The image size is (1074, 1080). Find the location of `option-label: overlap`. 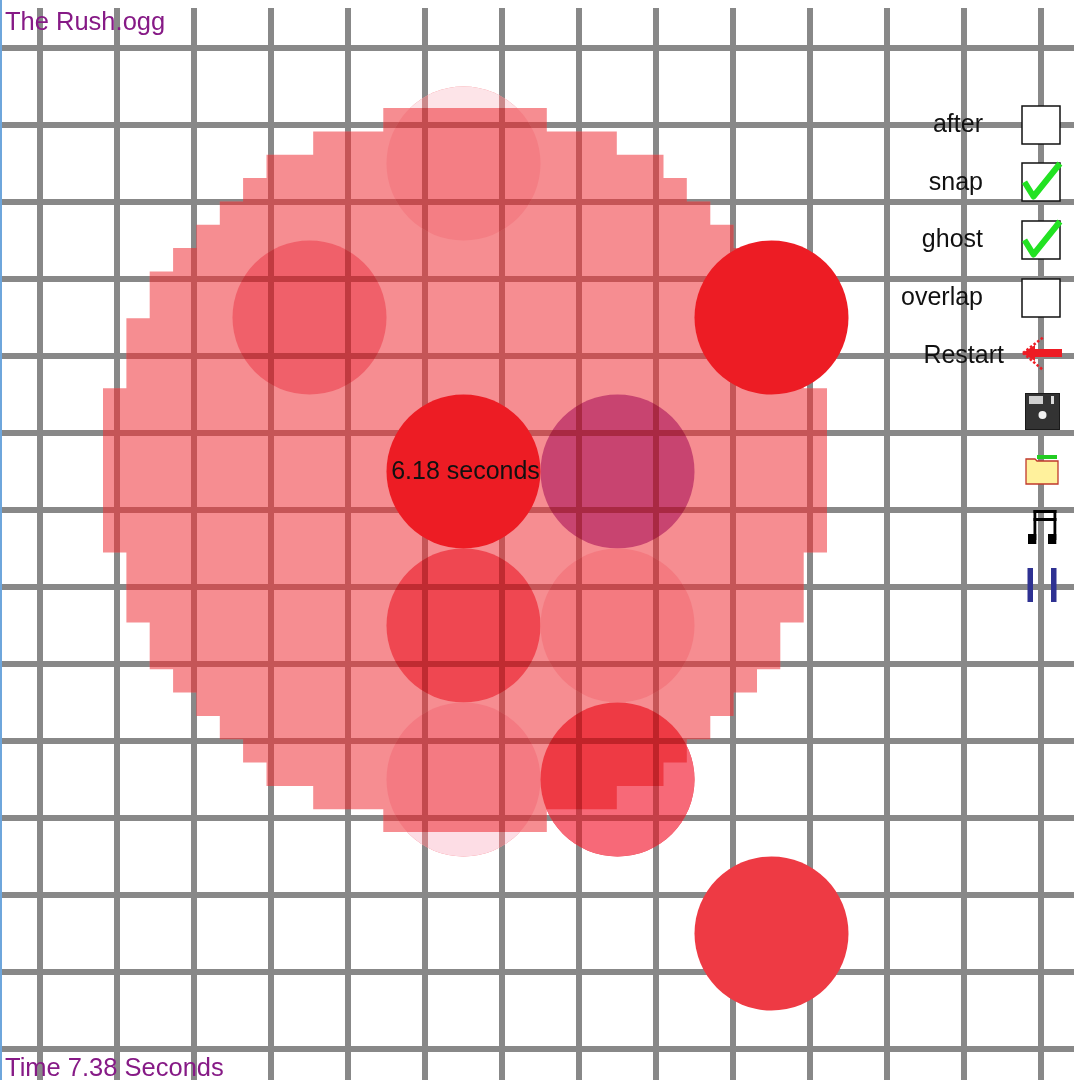

option-label: overlap is located at coordinates (942, 297).